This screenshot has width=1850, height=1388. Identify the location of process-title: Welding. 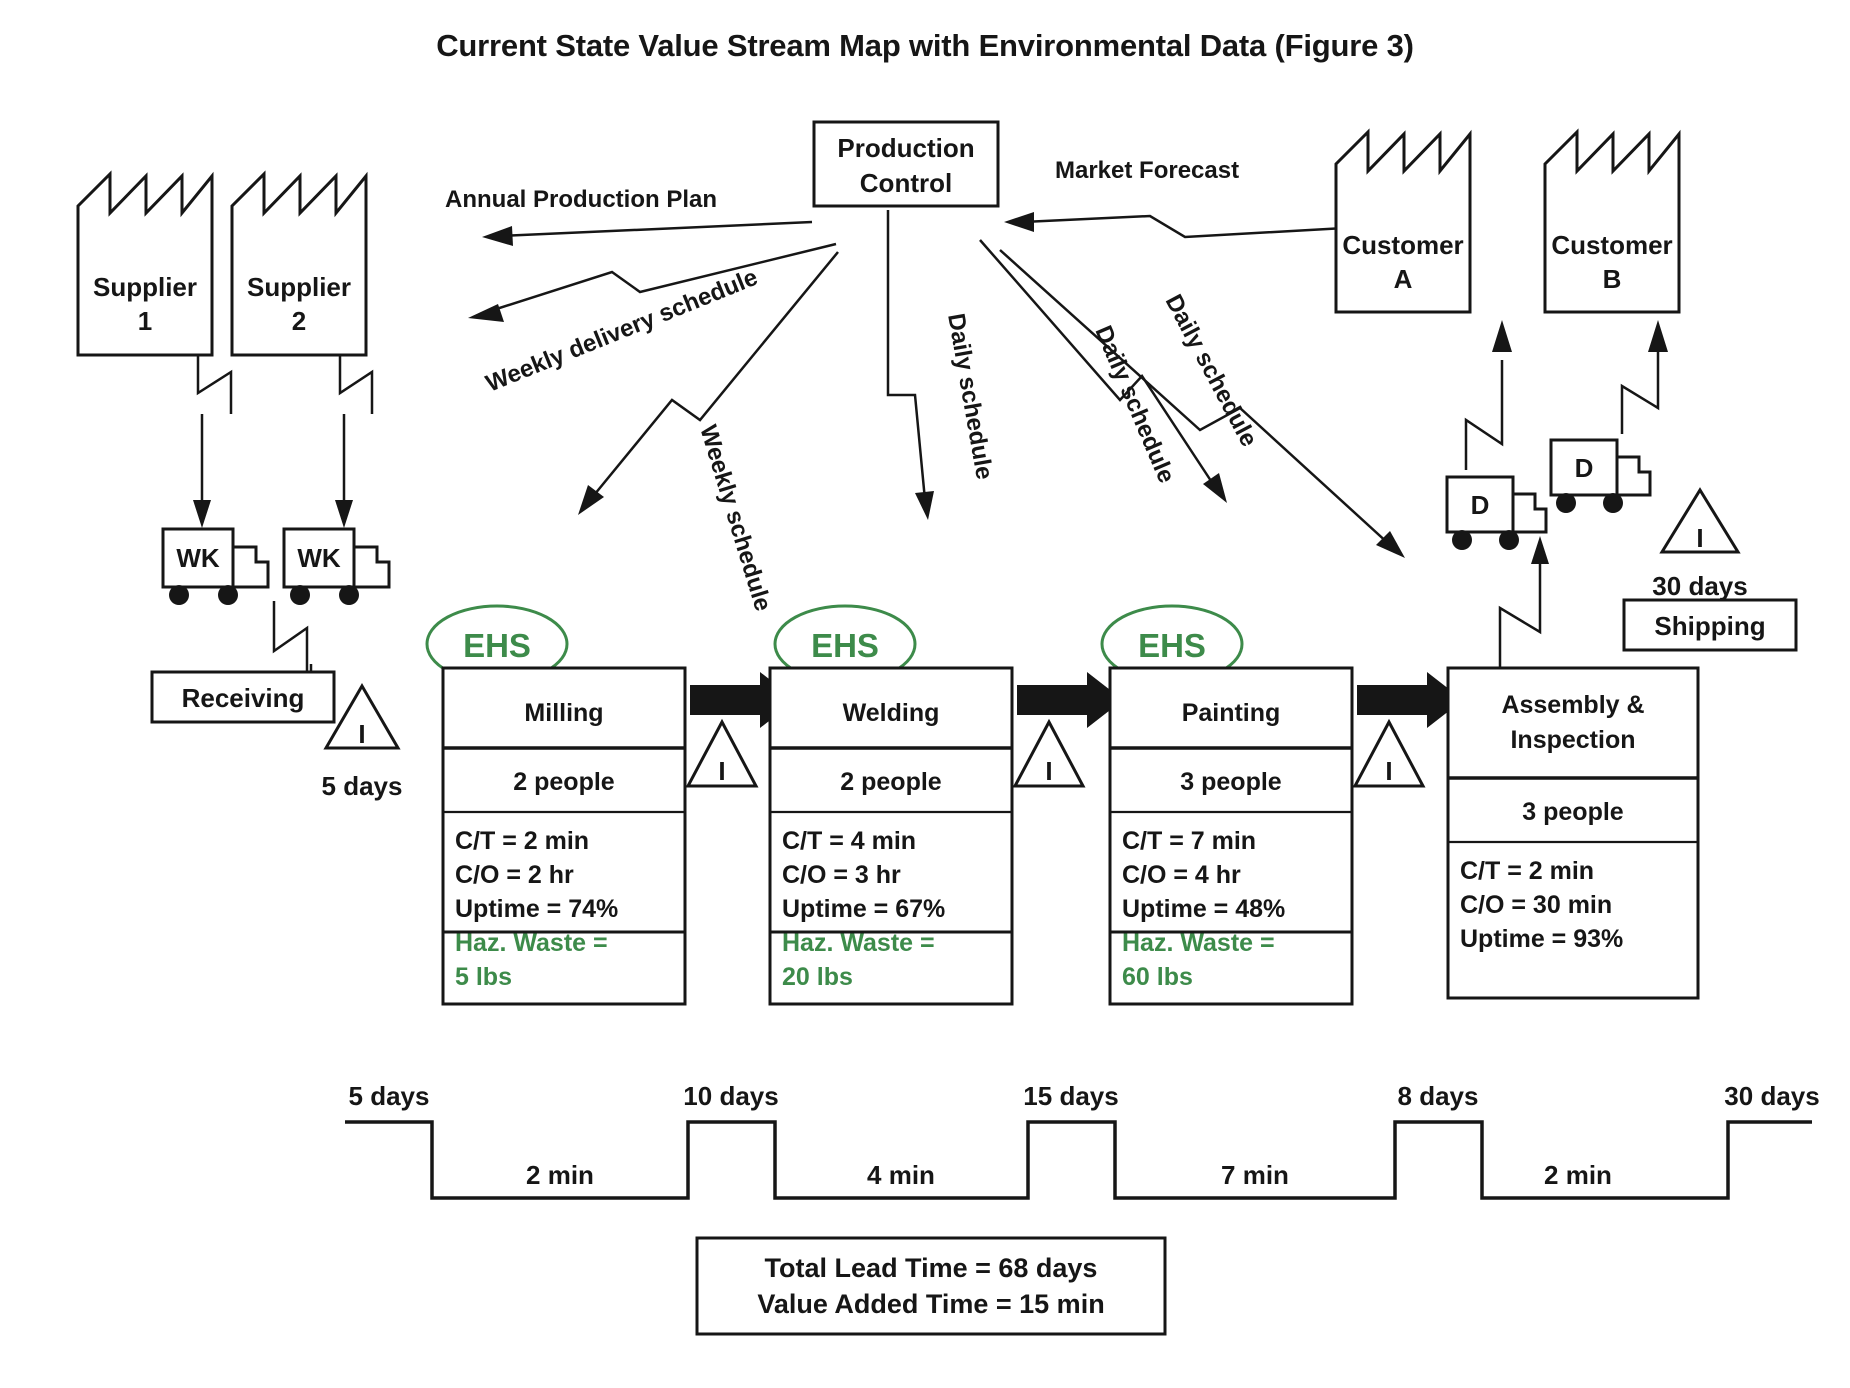
(891, 713).